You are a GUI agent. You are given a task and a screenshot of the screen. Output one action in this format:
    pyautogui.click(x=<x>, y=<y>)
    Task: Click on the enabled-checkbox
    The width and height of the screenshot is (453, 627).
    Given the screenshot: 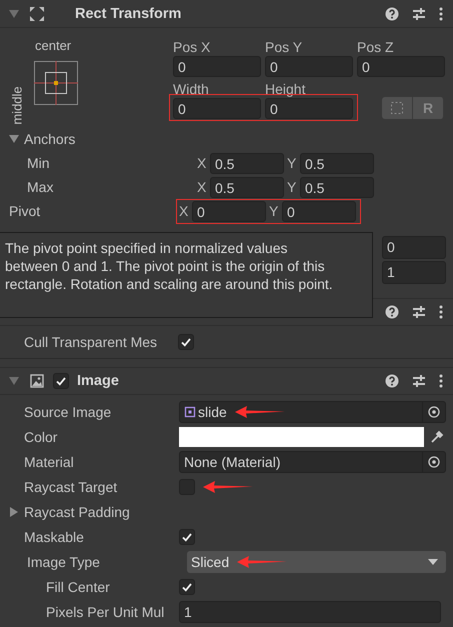 What is the action you would take?
    pyautogui.click(x=61, y=381)
    